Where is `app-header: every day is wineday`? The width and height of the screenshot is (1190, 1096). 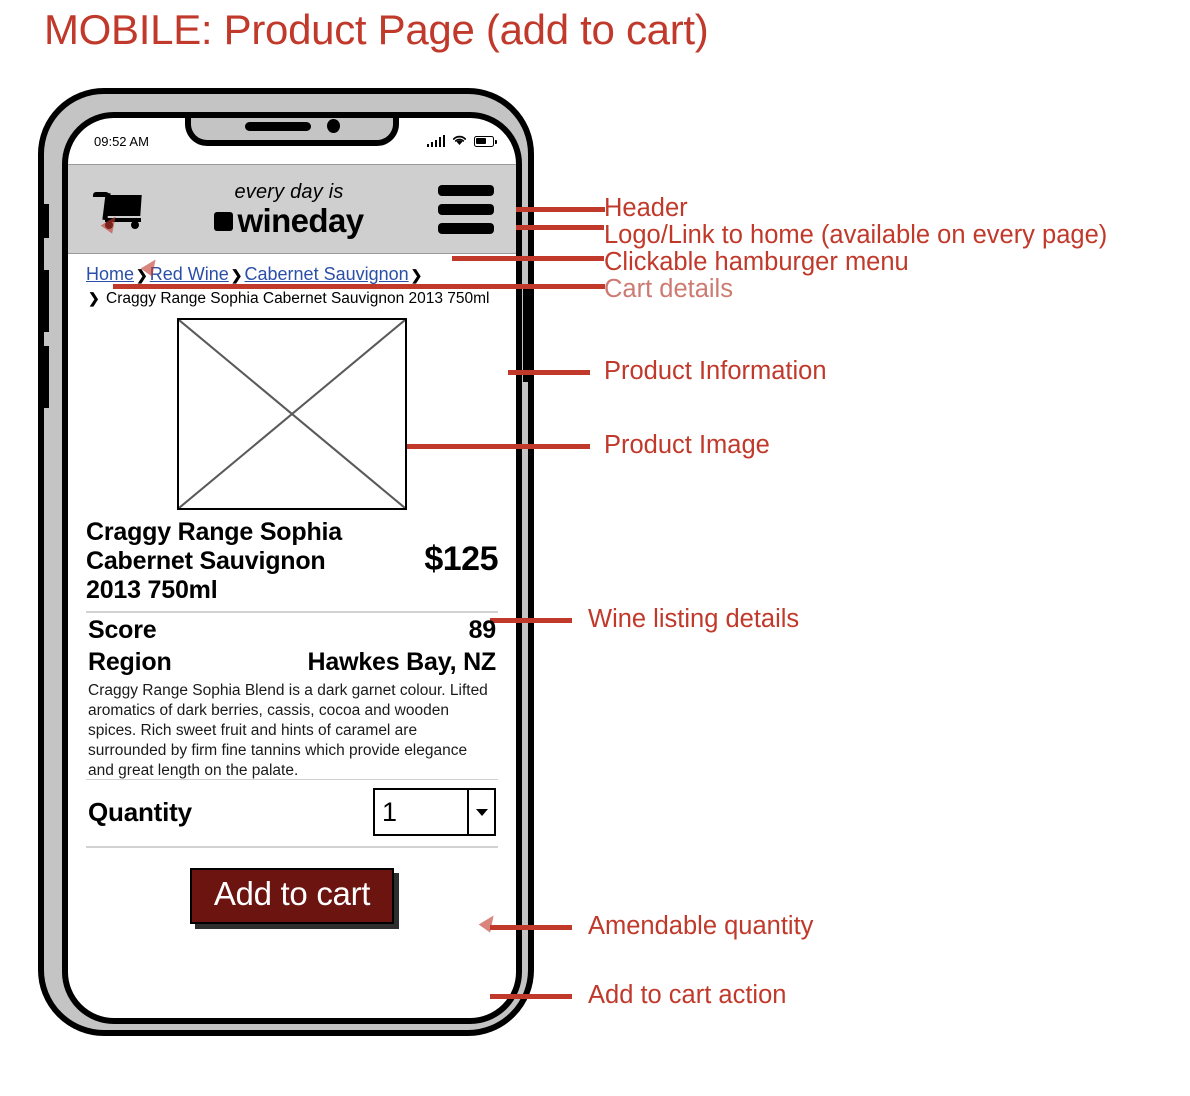
app-header: every day is wineday is located at coordinates (292, 209).